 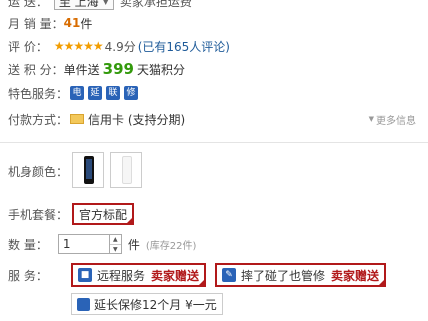 What do you see at coordinates (28, 4) in the screenshot?
I see `shipping-label: 运 送：` at bounding box center [28, 4].